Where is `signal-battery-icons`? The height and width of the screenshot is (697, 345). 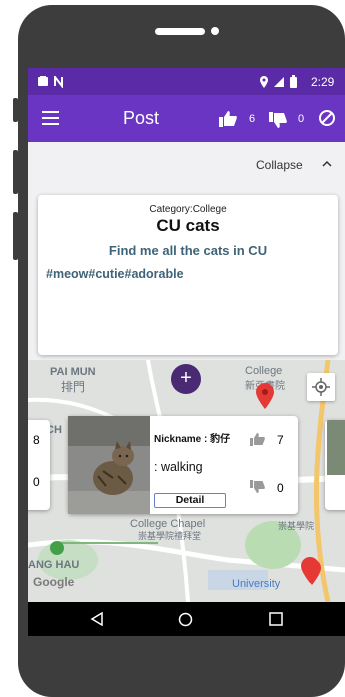
signal-battery-icons is located at coordinates (278, 81).